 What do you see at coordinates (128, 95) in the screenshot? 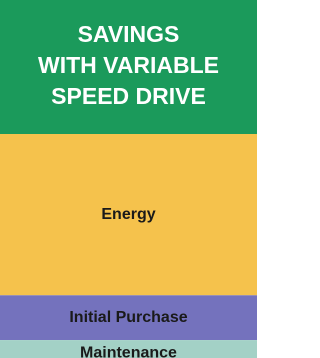
I see `chart-title-line-3: SPEED DRIVE` at bounding box center [128, 95].